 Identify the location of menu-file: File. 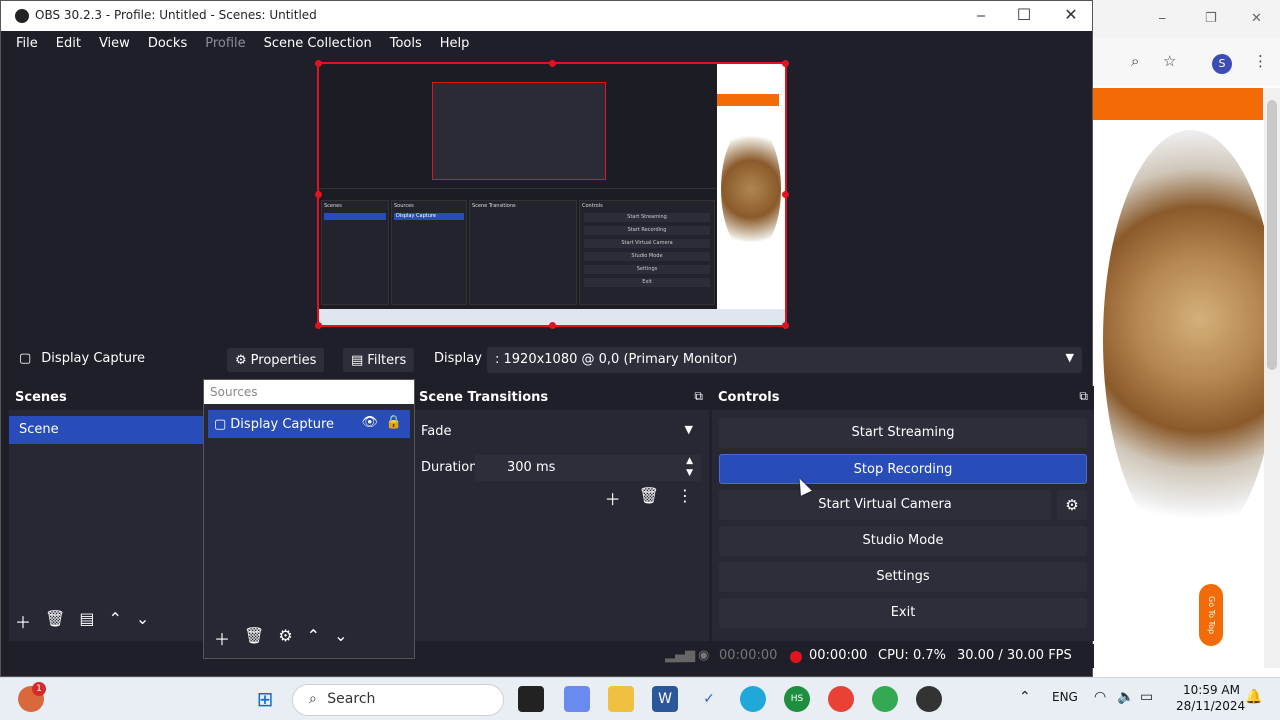
(27, 43).